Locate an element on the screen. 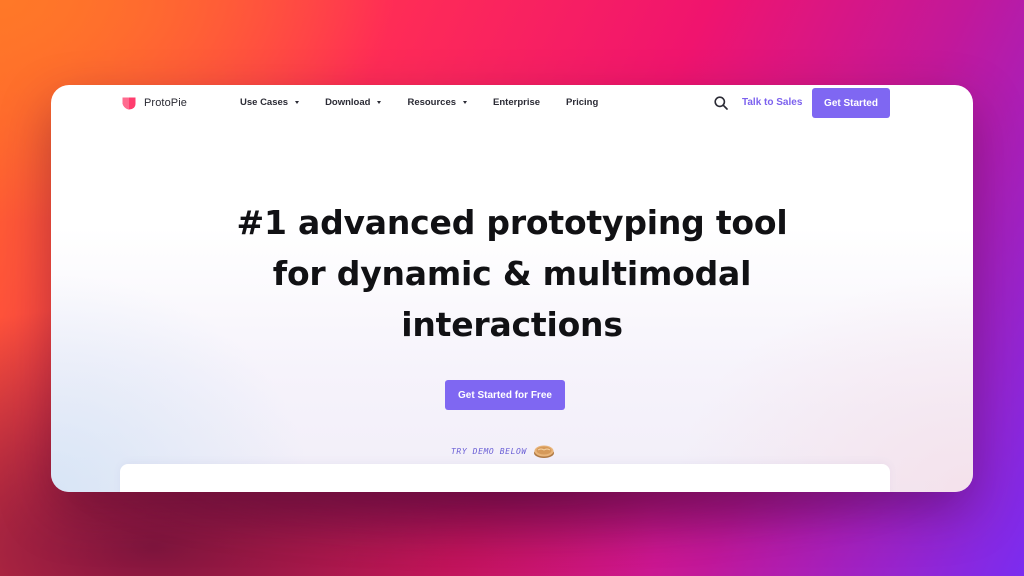 This screenshot has height=576, width=1024. protopie-logo-icon is located at coordinates (129, 103).